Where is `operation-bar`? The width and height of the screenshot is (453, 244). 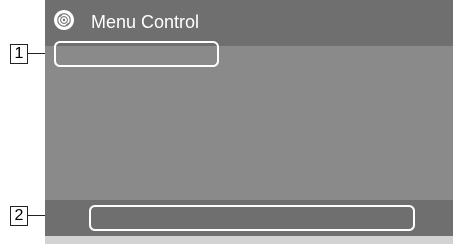
operation-bar is located at coordinates (249, 218).